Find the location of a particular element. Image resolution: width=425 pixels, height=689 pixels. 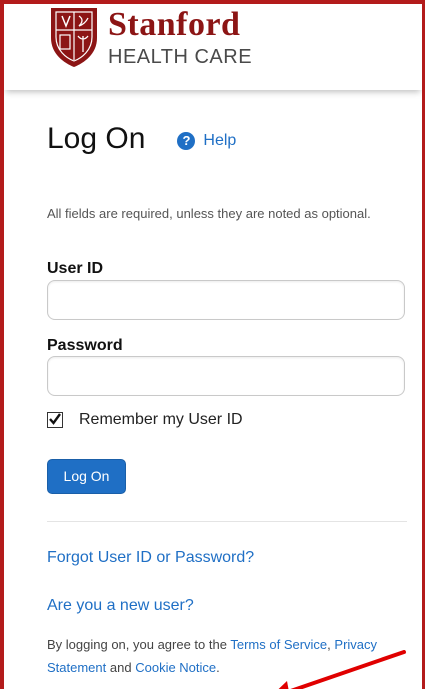

title-row: Log On ? Help is located at coordinates (141, 139).